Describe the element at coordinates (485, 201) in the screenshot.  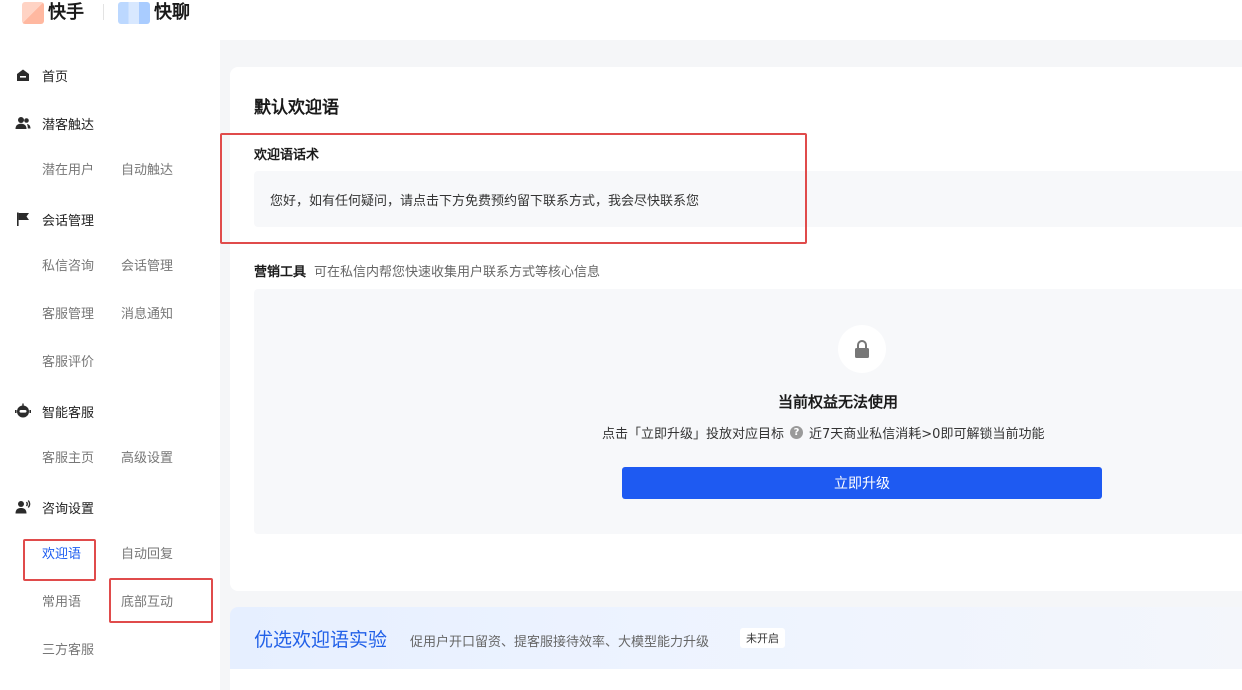
I see `greeting-text: 您好，如有任何疑问，请点击下方免费预约留下联系方式，我会尽快联系您` at that location.